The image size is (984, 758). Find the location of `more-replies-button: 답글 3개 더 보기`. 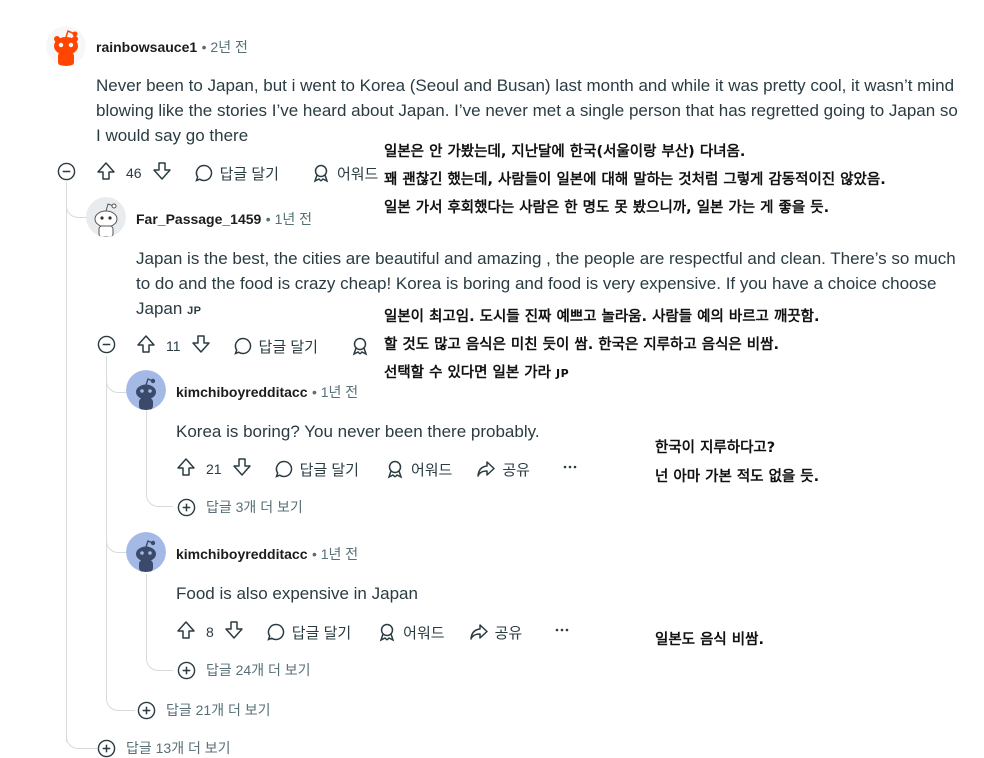

more-replies-button: 답글 3개 더 보기 is located at coordinates (240, 507).